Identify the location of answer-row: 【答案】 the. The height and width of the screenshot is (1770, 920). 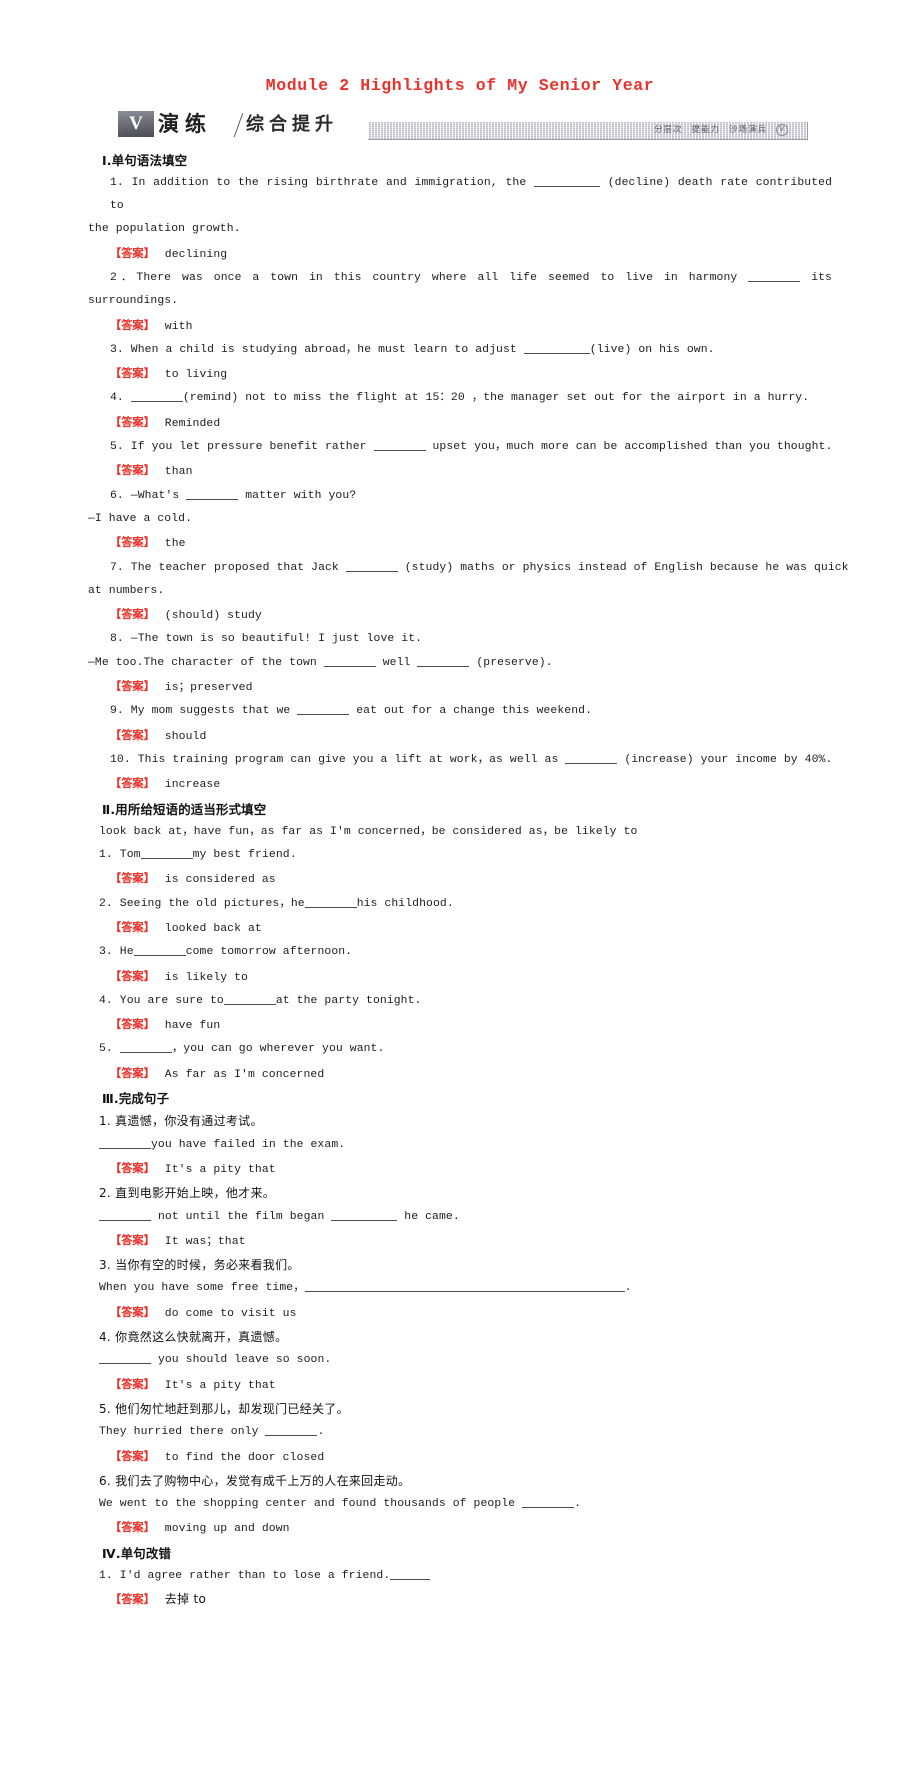
(460, 543).